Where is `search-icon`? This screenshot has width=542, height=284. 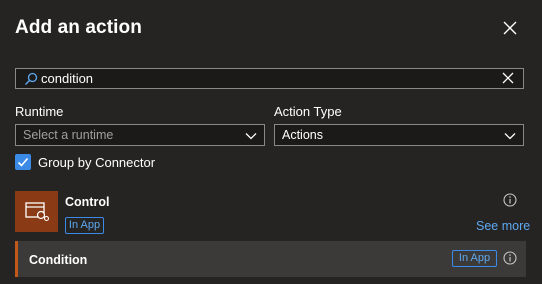 search-icon is located at coordinates (31, 78).